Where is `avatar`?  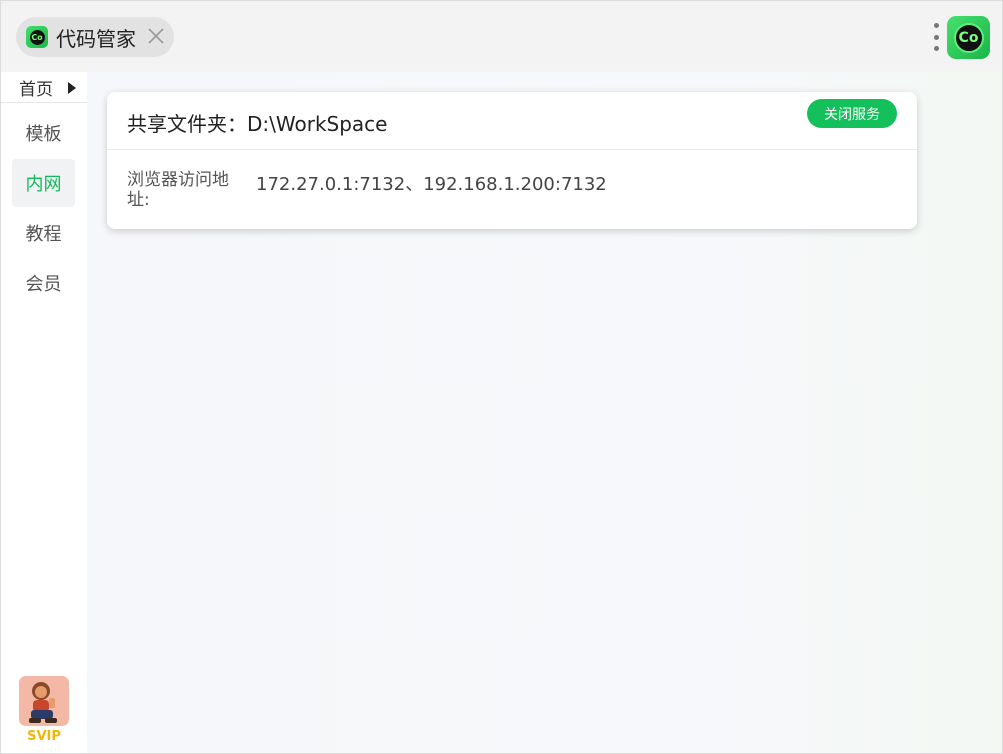 avatar is located at coordinates (44, 701).